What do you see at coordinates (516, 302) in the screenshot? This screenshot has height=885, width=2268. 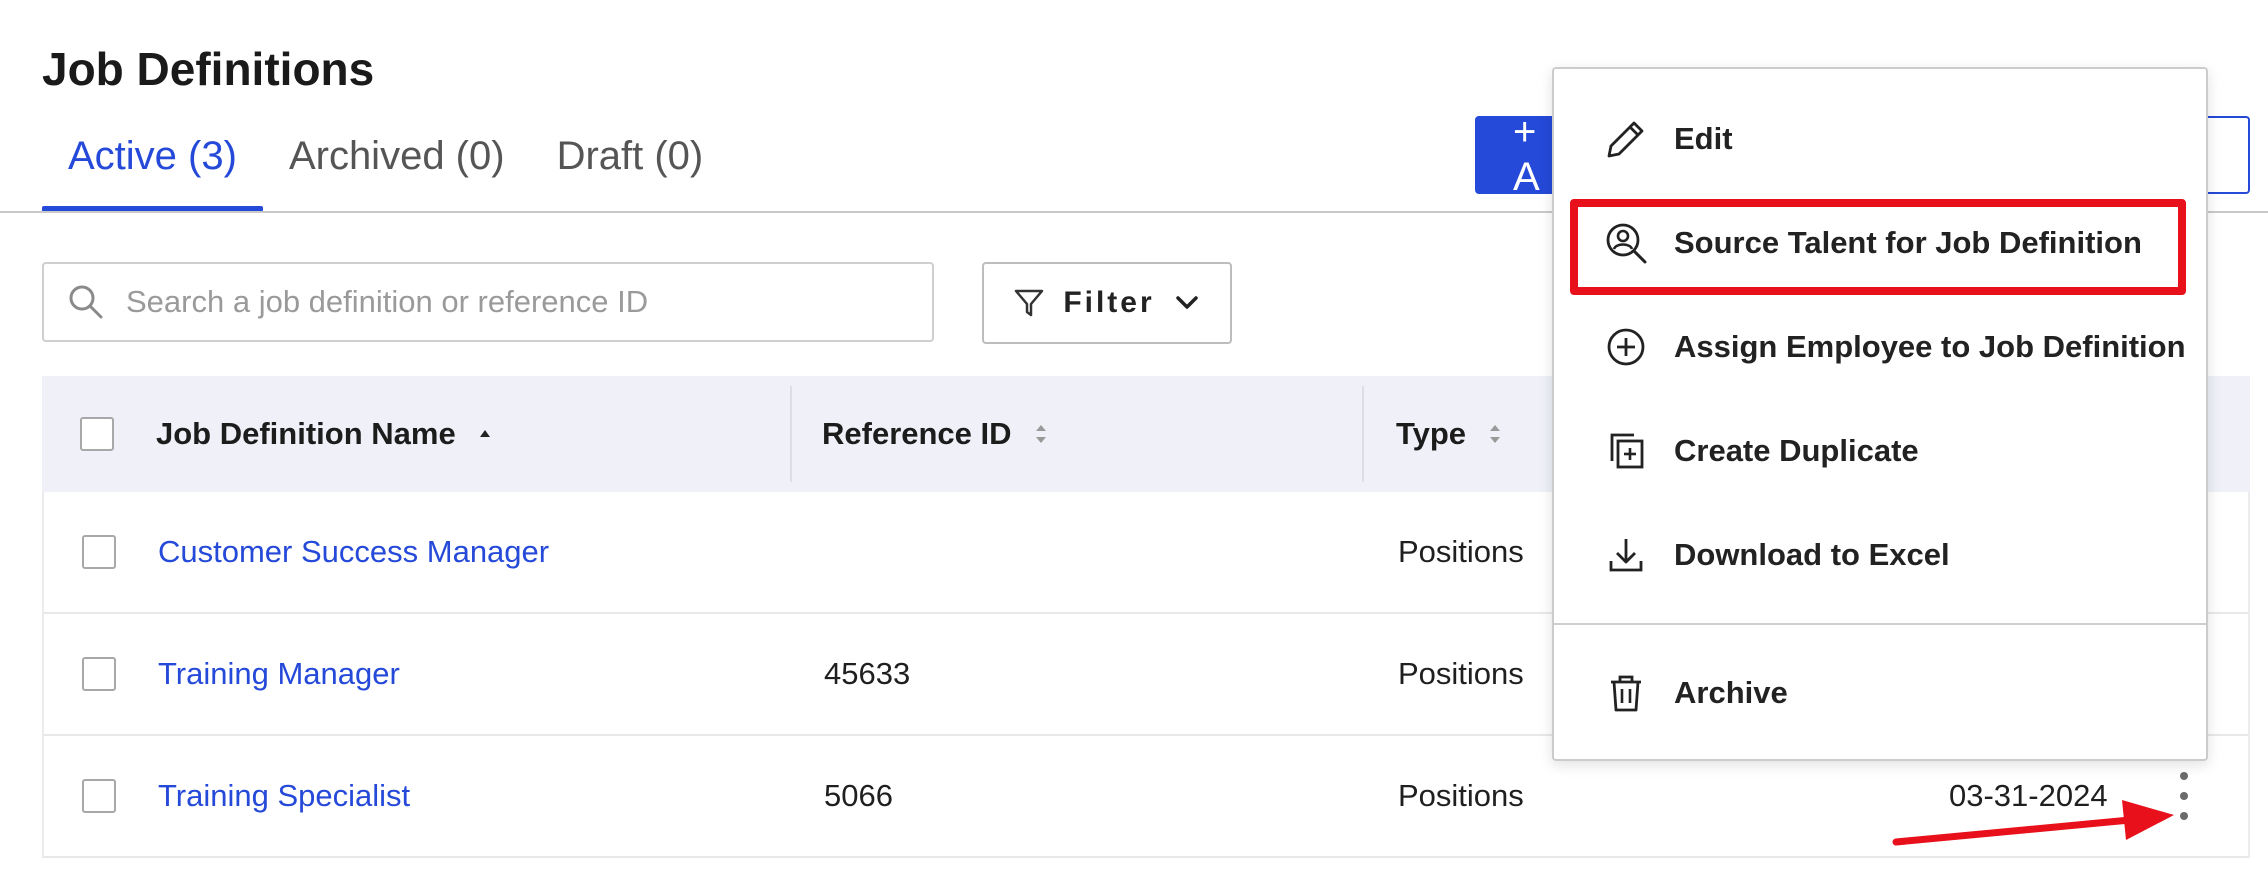 I see `search-input` at bounding box center [516, 302].